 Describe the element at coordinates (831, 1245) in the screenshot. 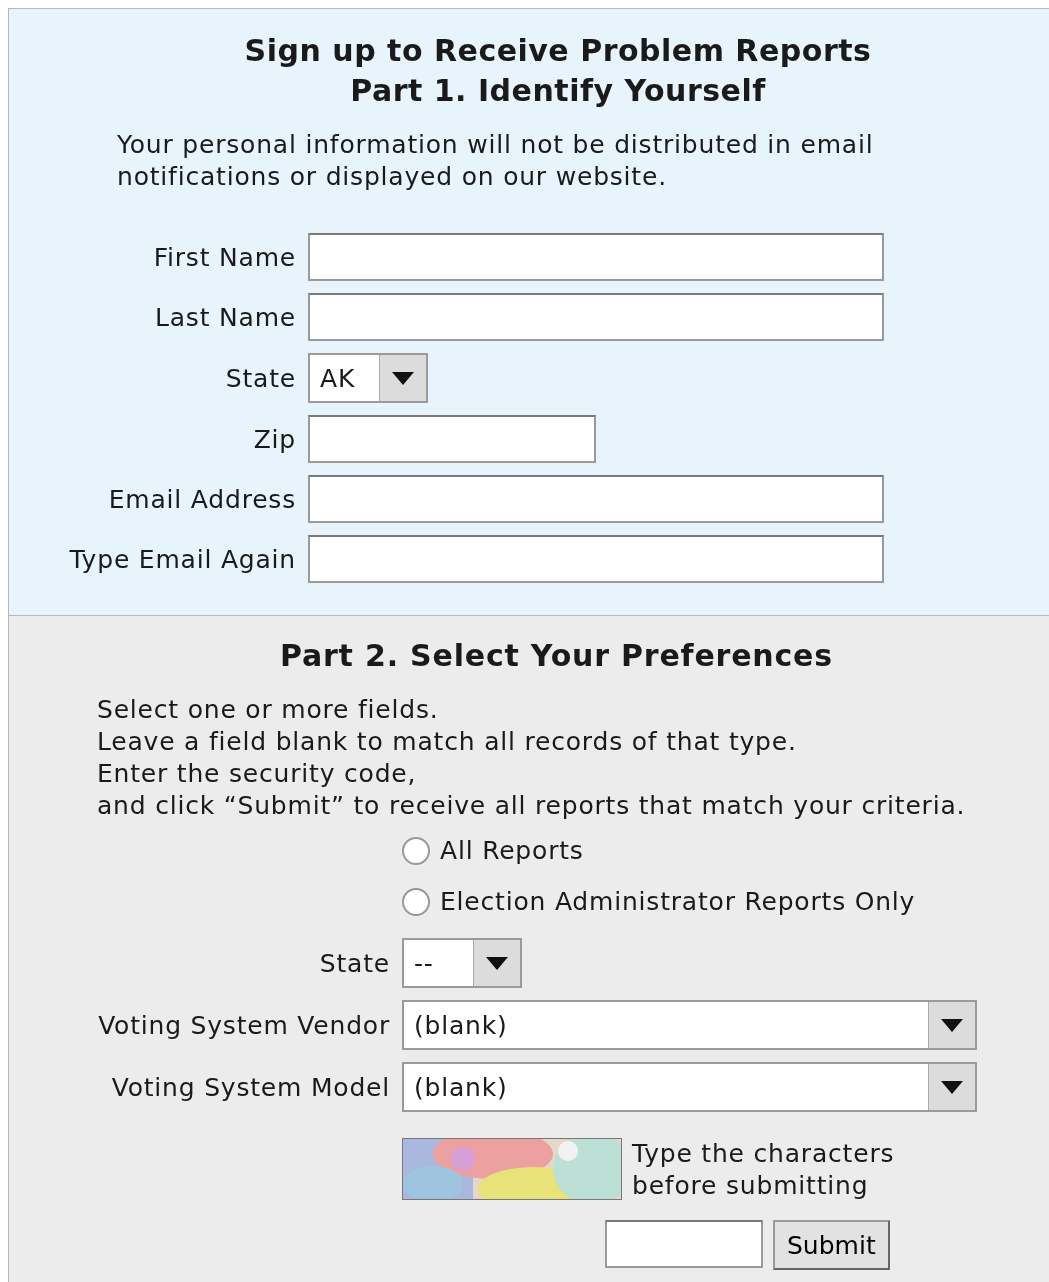

I see `submit-button: Submit` at that location.